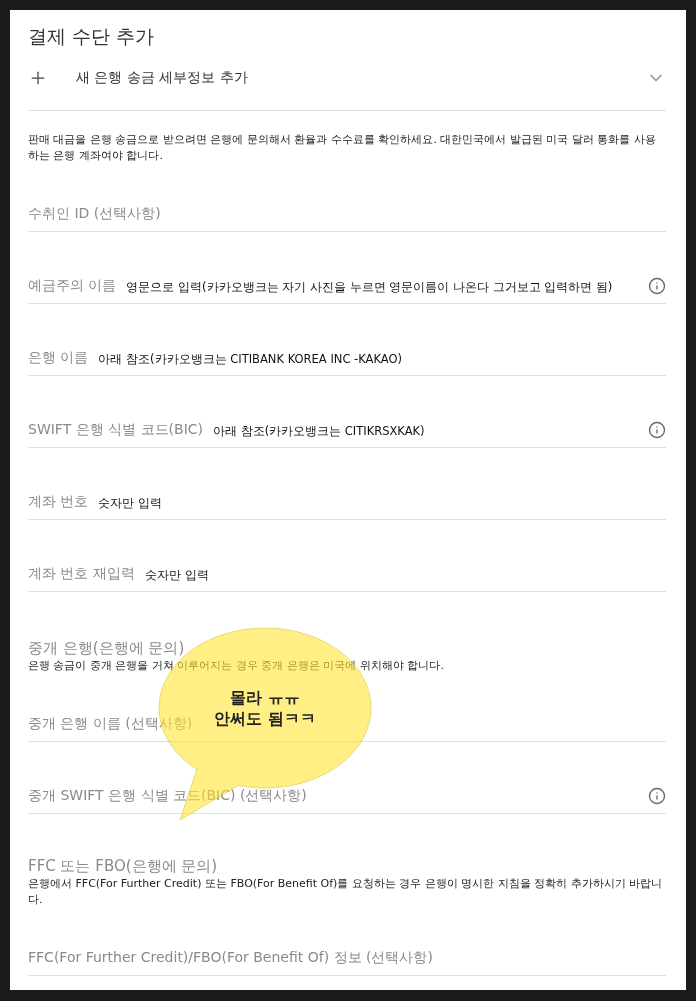  What do you see at coordinates (58, 358) in the screenshot?
I see `field-label: 은행 이름` at bounding box center [58, 358].